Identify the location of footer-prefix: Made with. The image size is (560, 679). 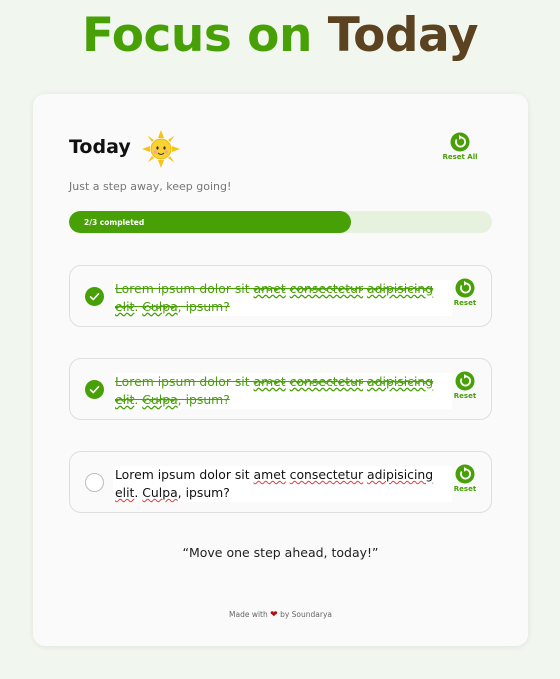
(248, 614).